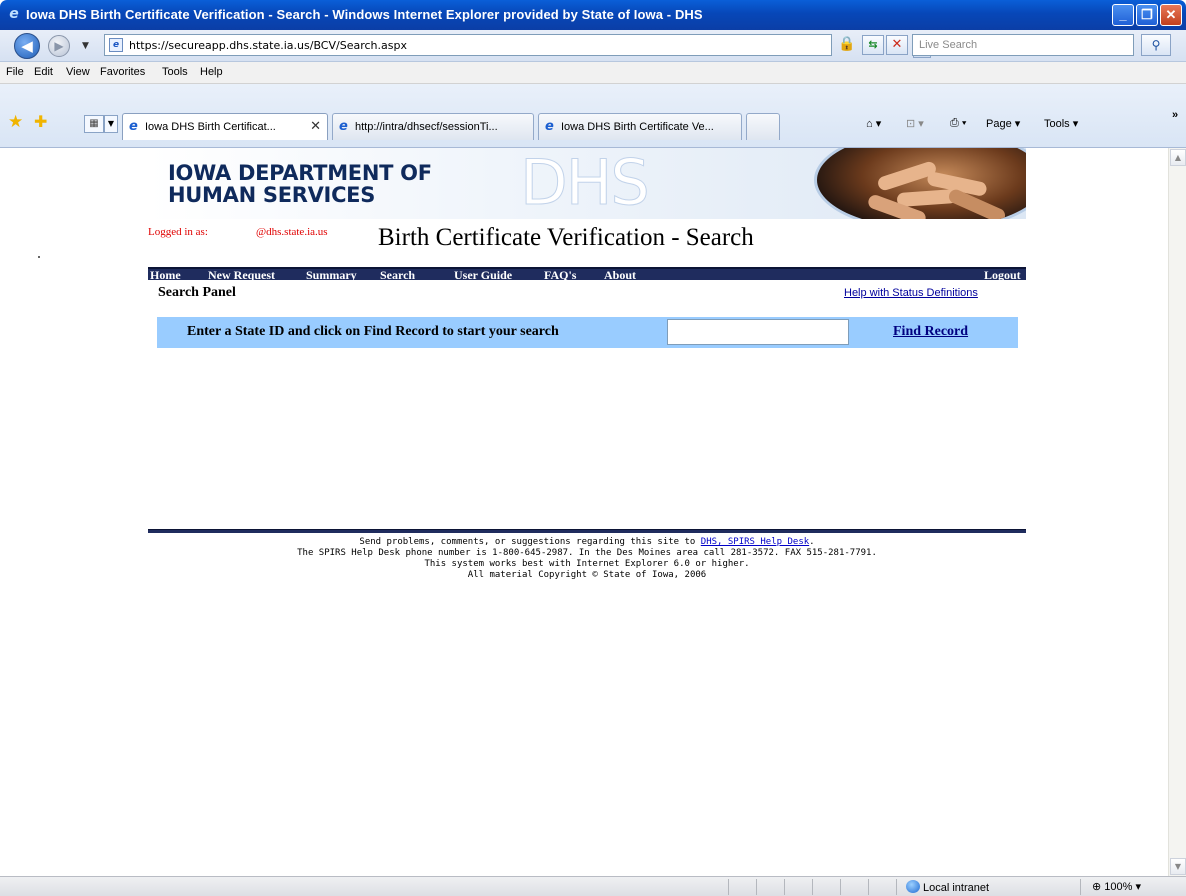 Image resolution: width=1186 pixels, height=896 pixels. I want to click on nav-home: Home, so click(165, 274).